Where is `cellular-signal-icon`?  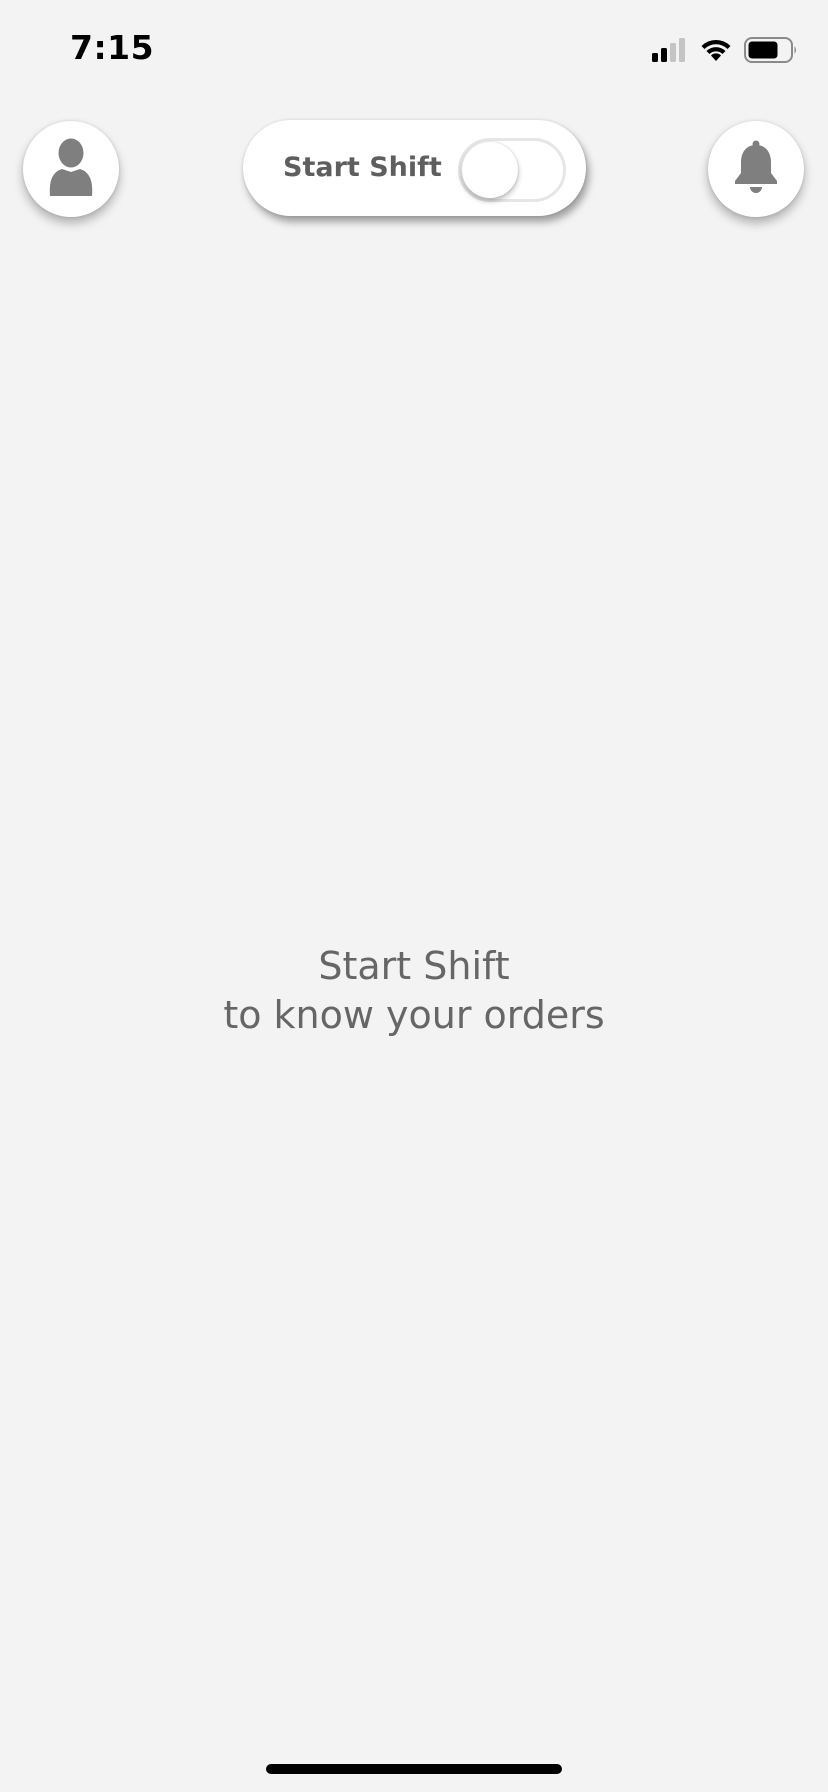
cellular-signal-icon is located at coordinates (670, 50).